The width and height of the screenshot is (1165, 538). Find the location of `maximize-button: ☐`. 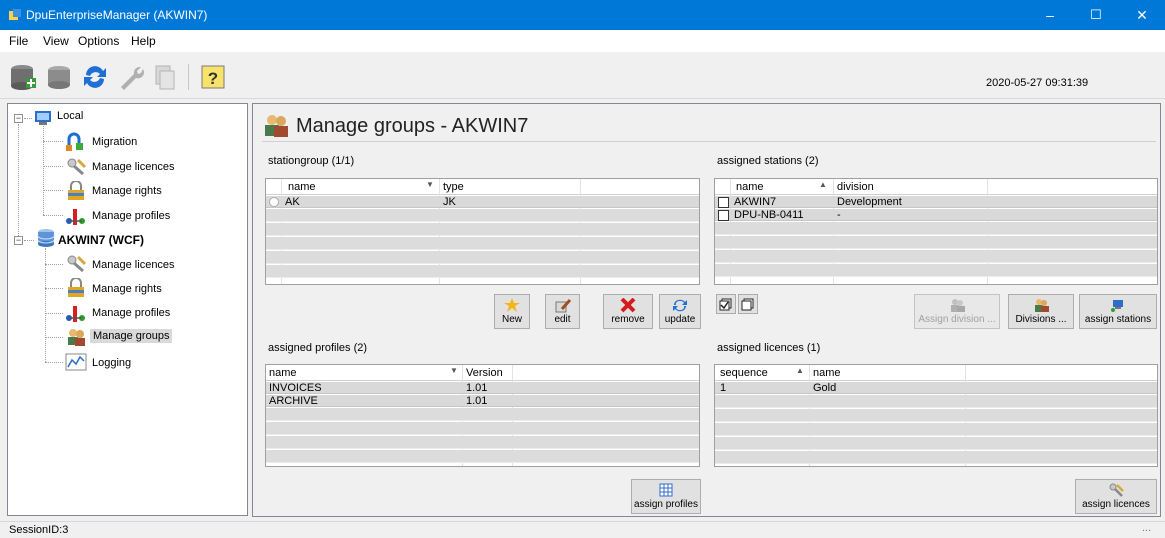

maximize-button: ☐ is located at coordinates (1096, 15).